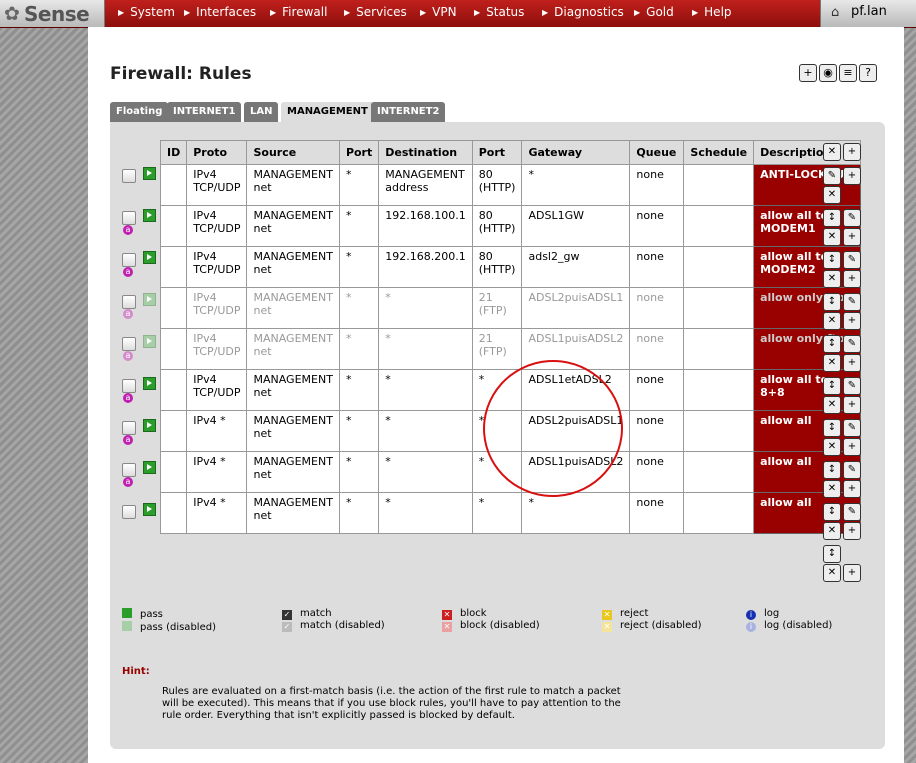 This screenshot has height=763, width=916. Describe the element at coordinates (848, 73) in the screenshot. I see `list-icon: ≡` at that location.